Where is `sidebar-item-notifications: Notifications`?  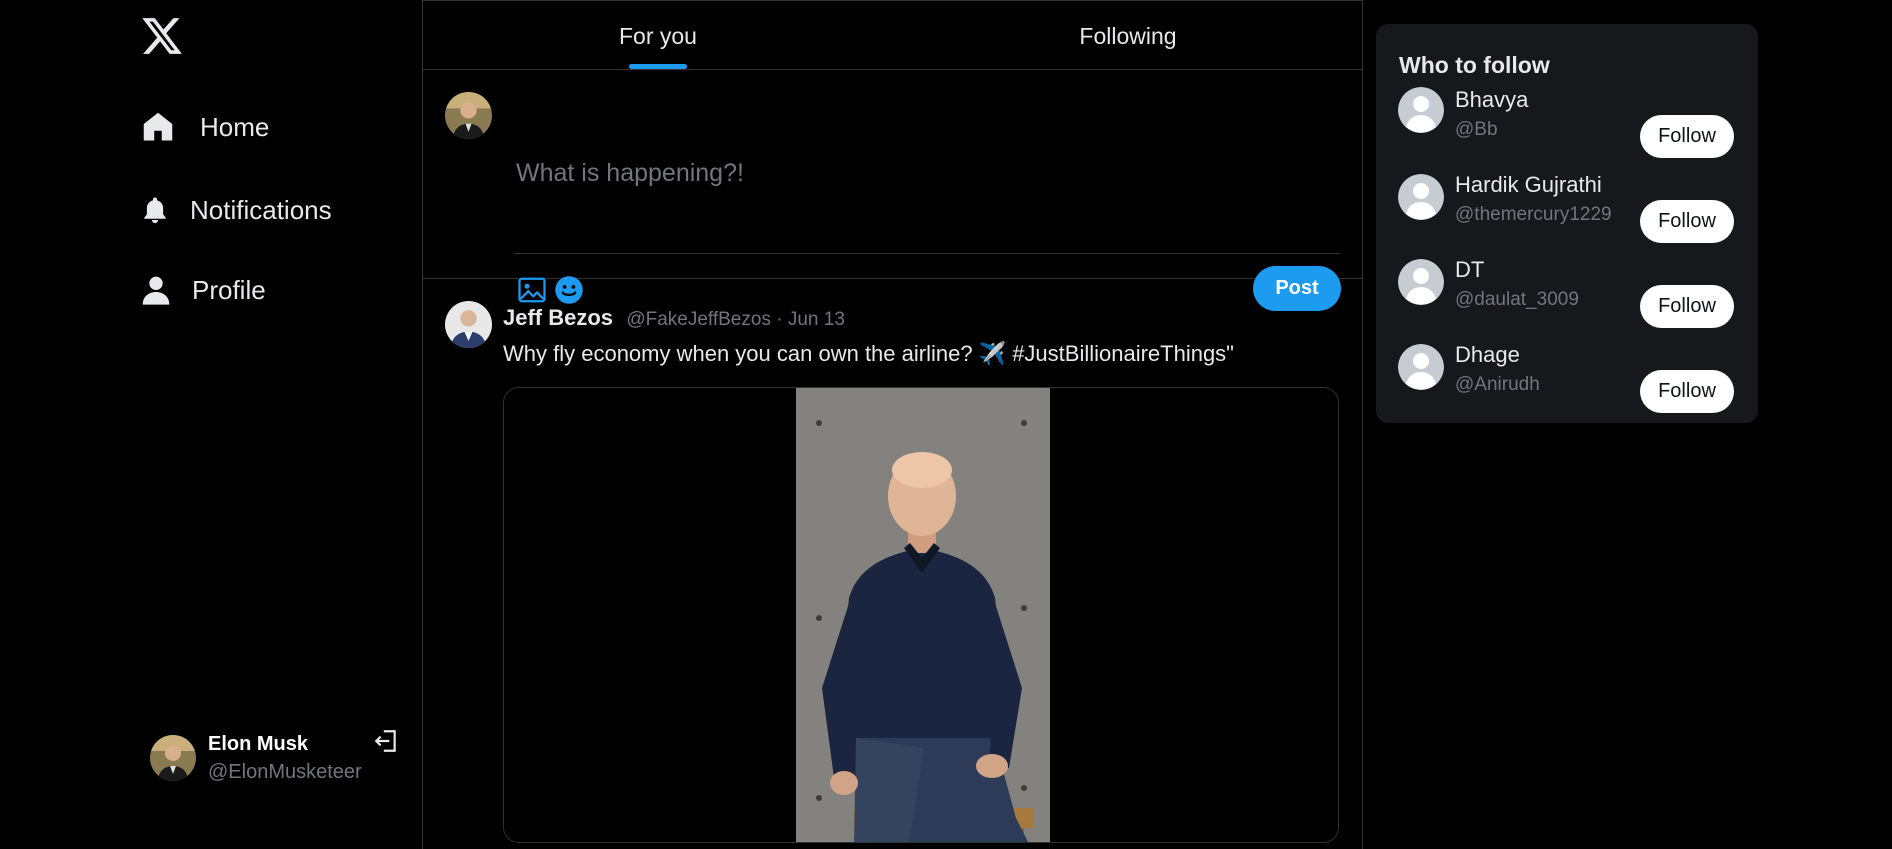
sidebar-item-notifications: Notifications is located at coordinates (236, 210).